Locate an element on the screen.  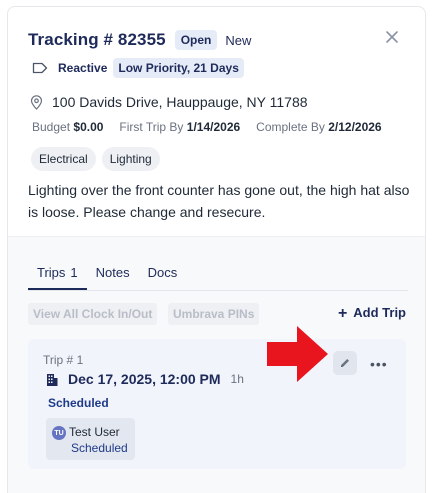
building-icon is located at coordinates (52, 379).